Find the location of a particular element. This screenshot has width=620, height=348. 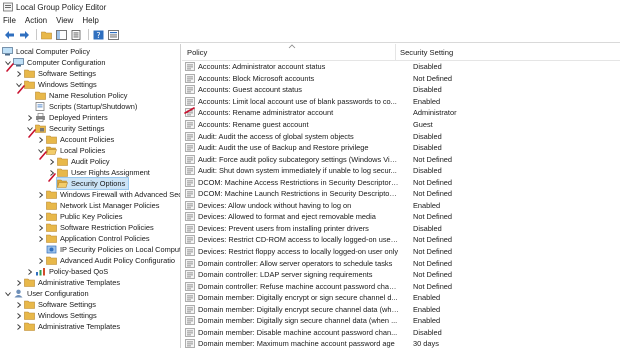

policy-setting-value: Guest is located at coordinates (423, 124).